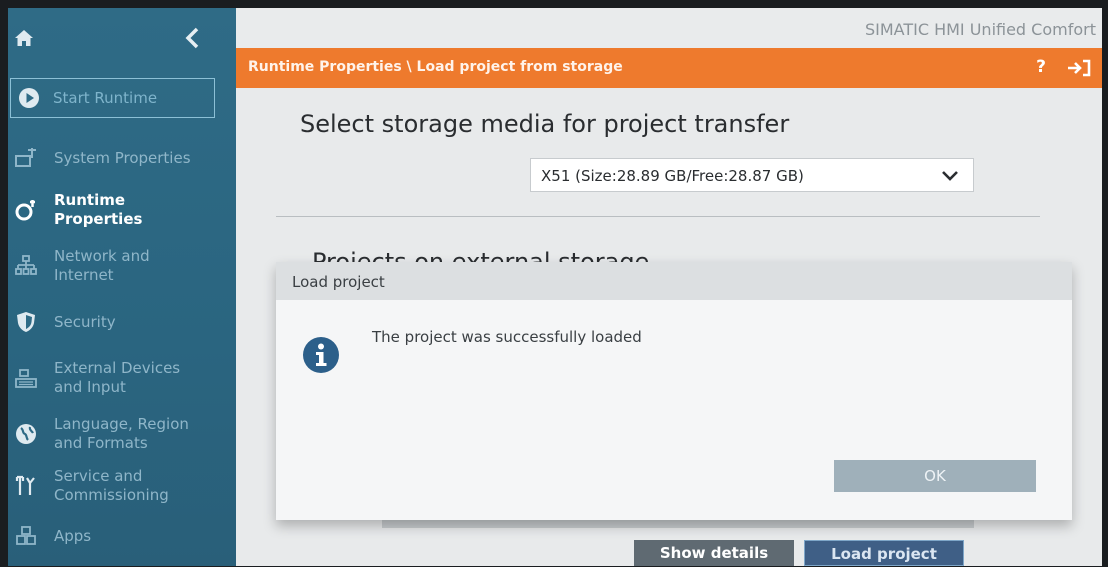 Image resolution: width=1108 pixels, height=567 pixels. I want to click on sidebar-item-label: Runtime Properties, so click(98, 209).